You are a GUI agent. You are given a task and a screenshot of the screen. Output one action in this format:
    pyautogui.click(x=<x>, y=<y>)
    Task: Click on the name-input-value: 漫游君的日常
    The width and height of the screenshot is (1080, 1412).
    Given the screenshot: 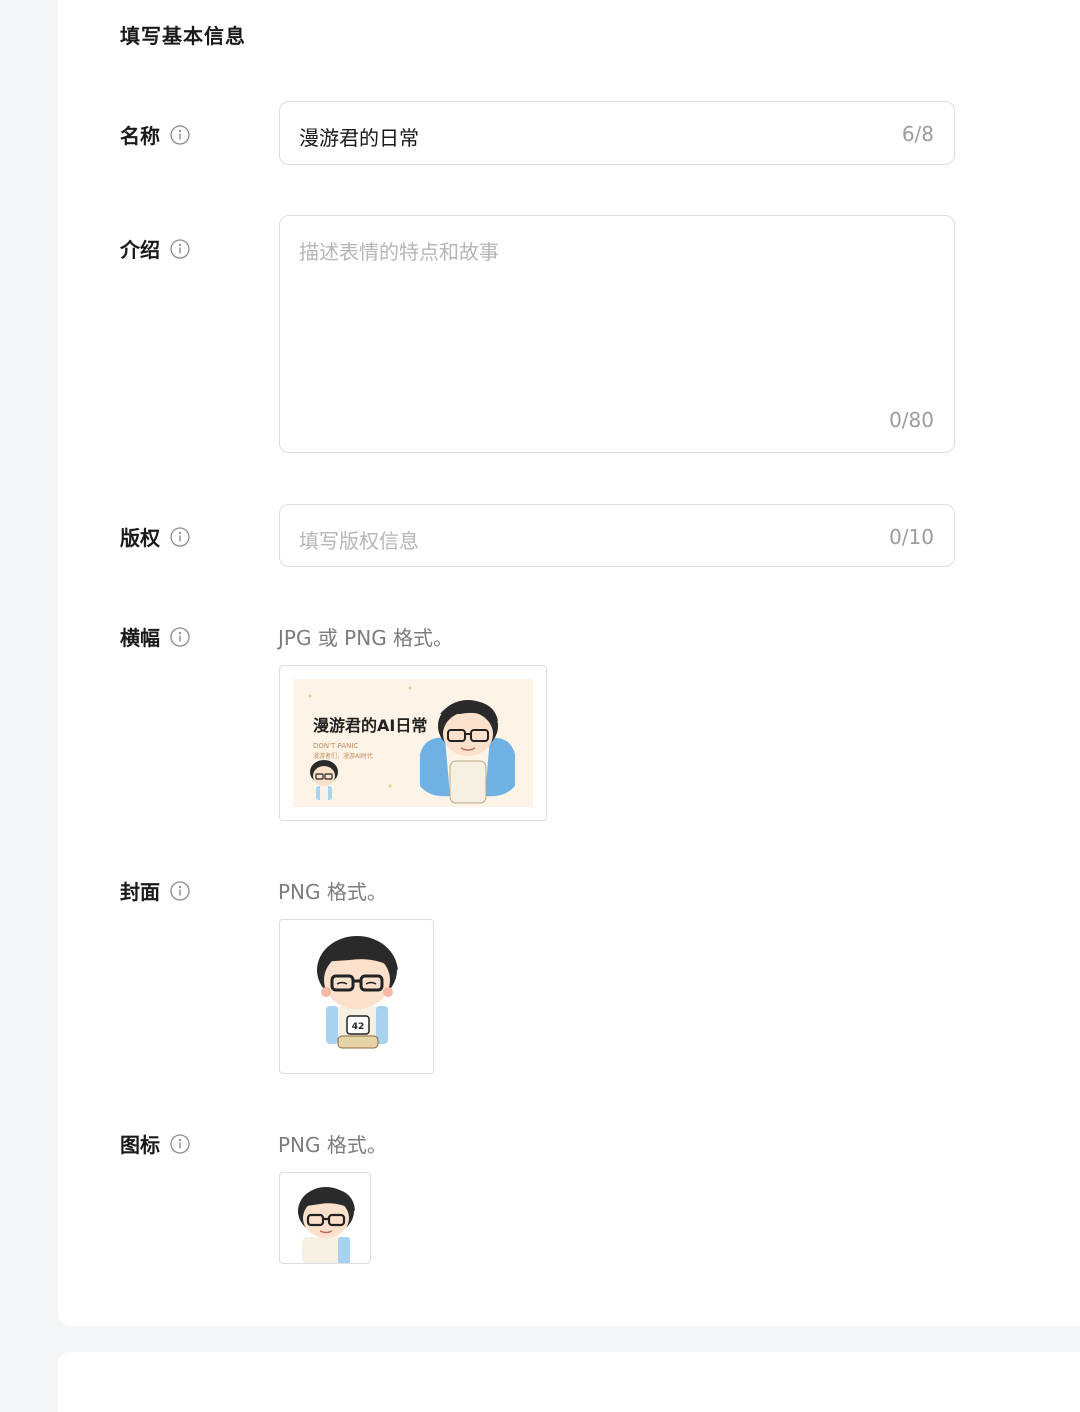 What is the action you would take?
    pyautogui.click(x=359, y=138)
    